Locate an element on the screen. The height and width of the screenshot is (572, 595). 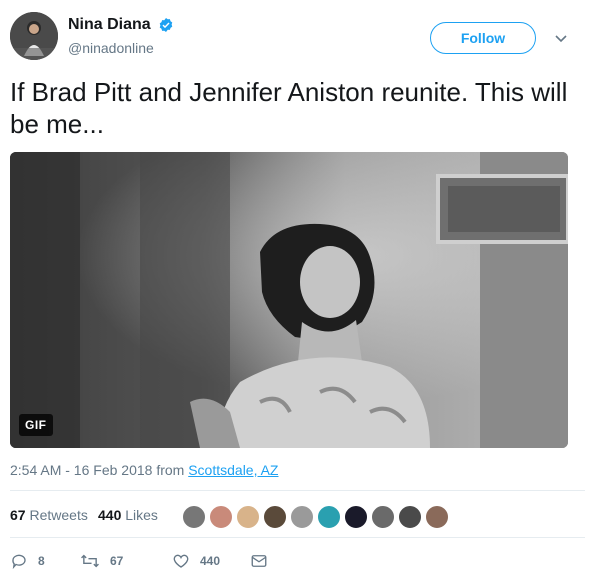
chevron-down-icon is located at coordinates (561, 38).